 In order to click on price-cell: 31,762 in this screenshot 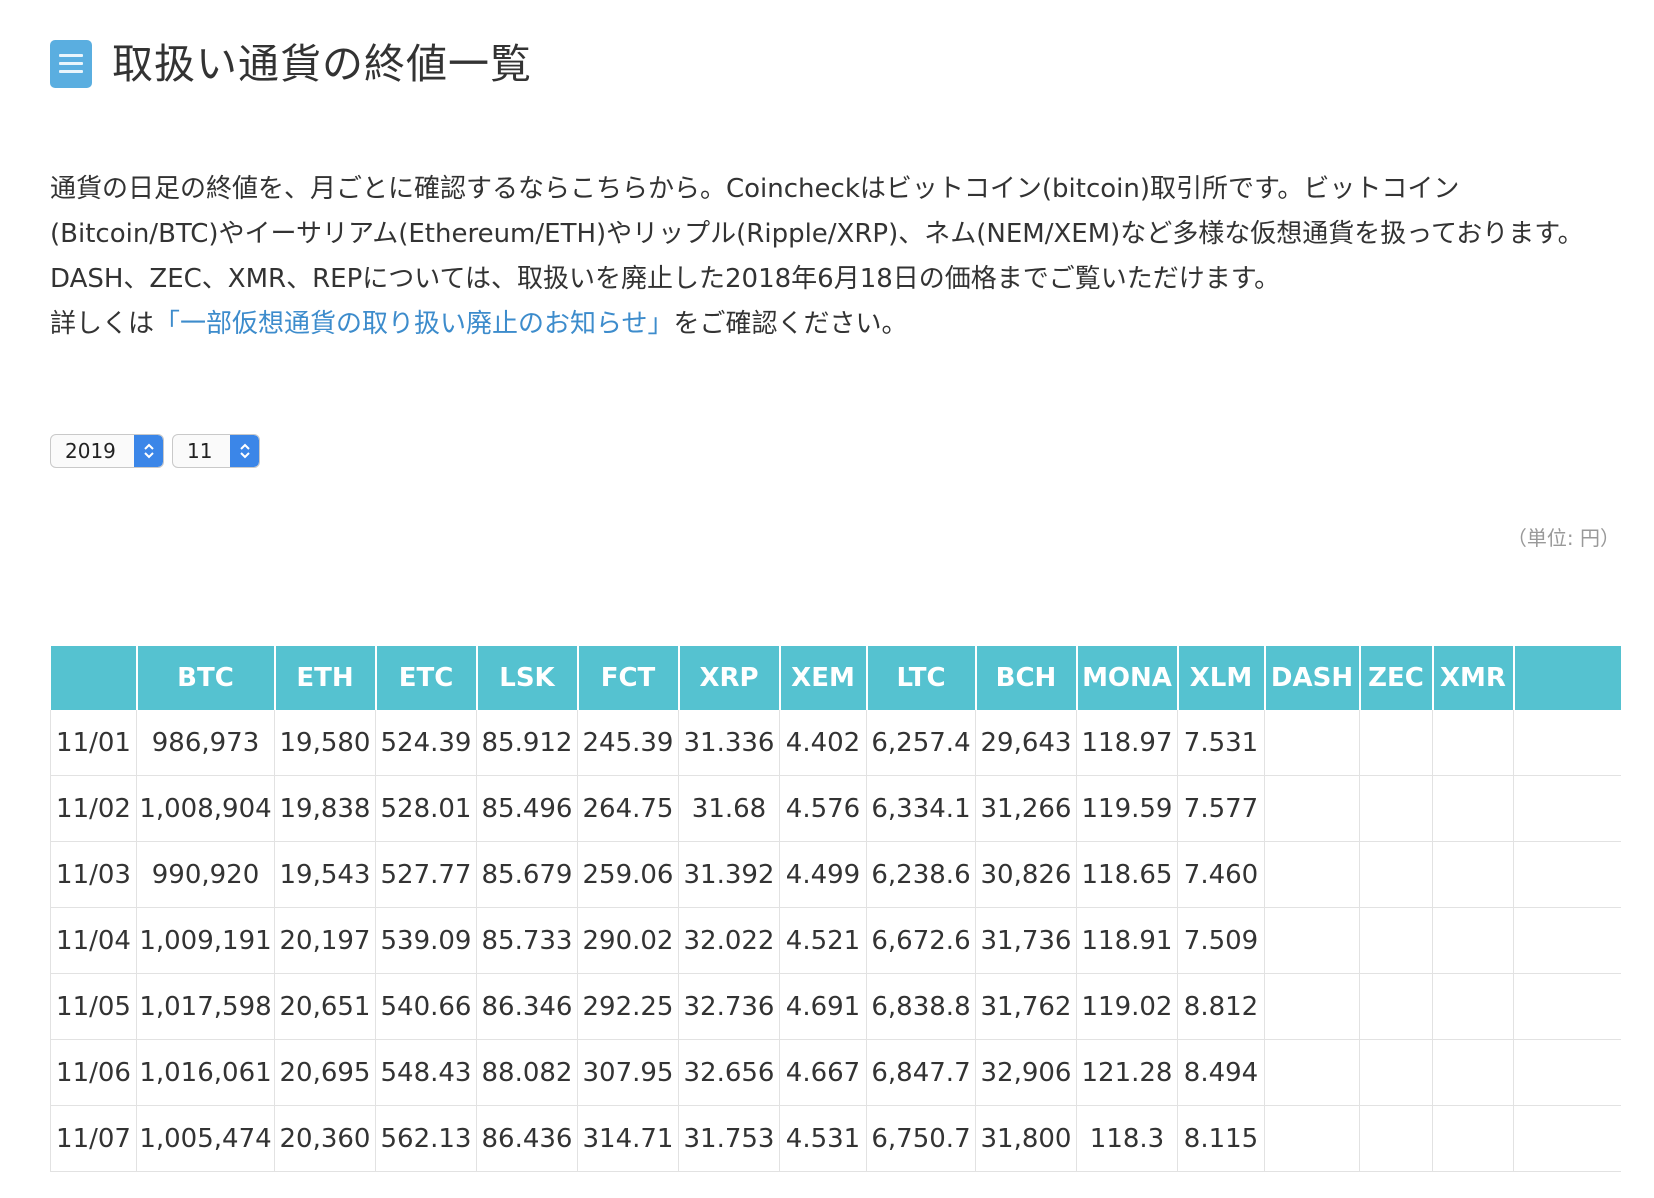, I will do `click(1026, 1006)`.